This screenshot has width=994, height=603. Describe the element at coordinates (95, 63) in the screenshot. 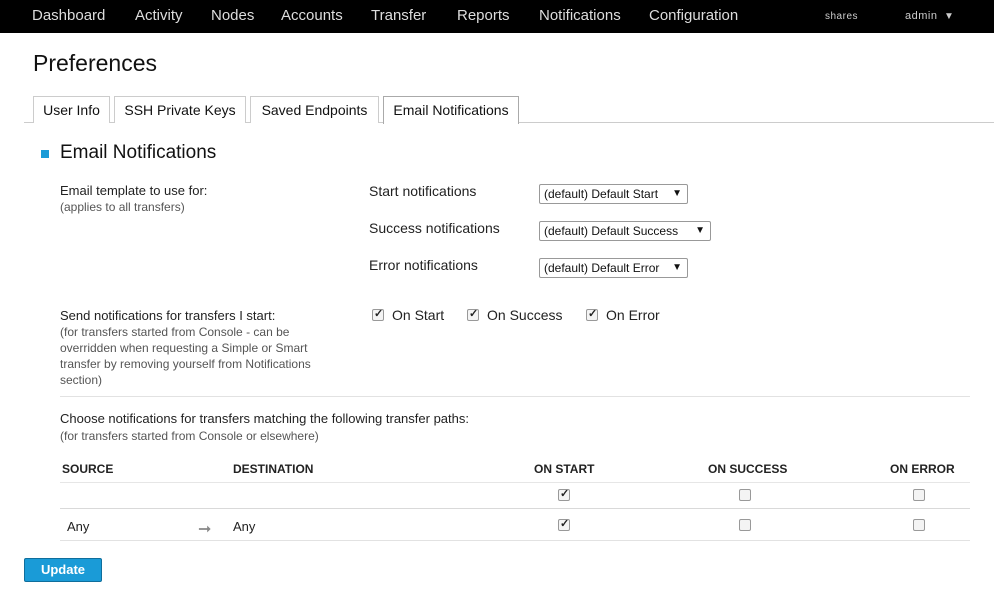

I see `page-title: Preferences` at that location.